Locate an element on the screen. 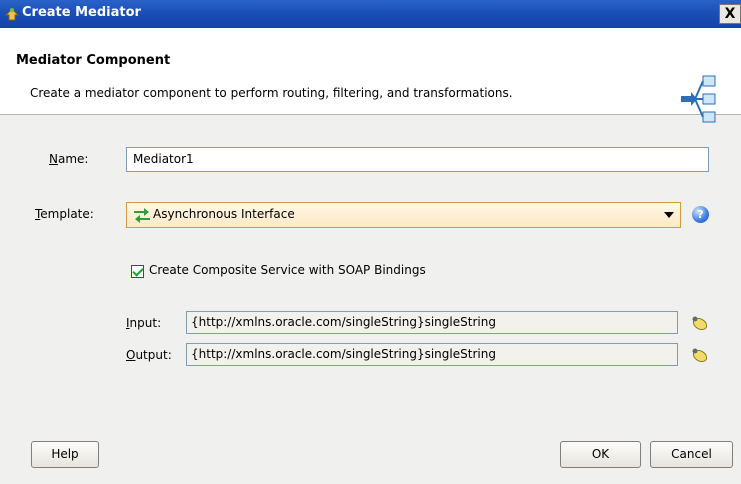 The width and height of the screenshot is (741, 484). ok-button: OK is located at coordinates (600, 454).